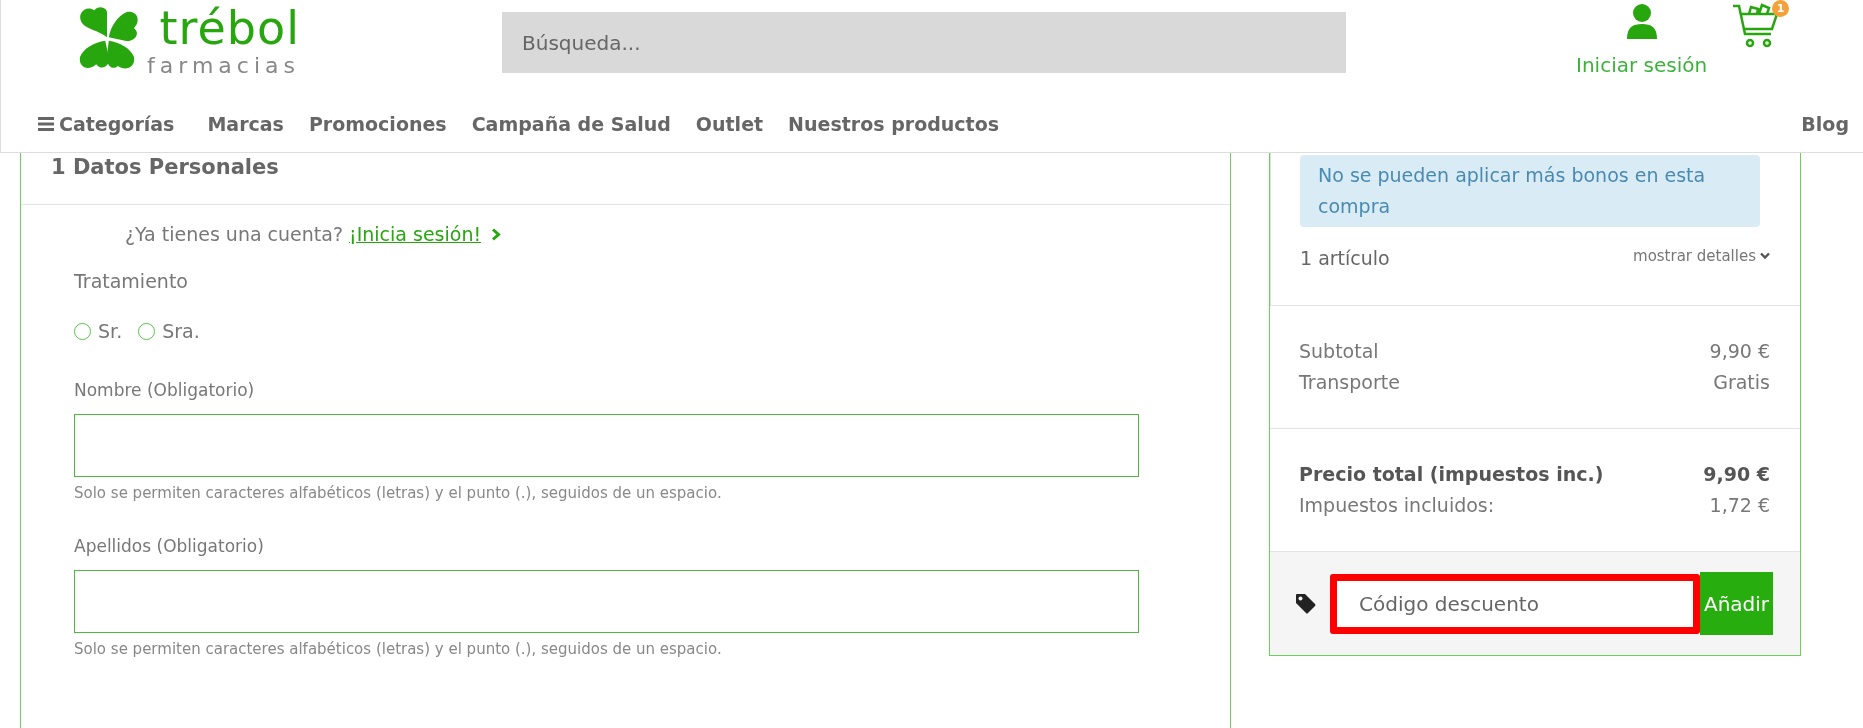 This screenshot has width=1863, height=728. What do you see at coordinates (1530, 191) in the screenshot?
I see `info-notice: No se pueden aplicar más bonos en esta compra` at bounding box center [1530, 191].